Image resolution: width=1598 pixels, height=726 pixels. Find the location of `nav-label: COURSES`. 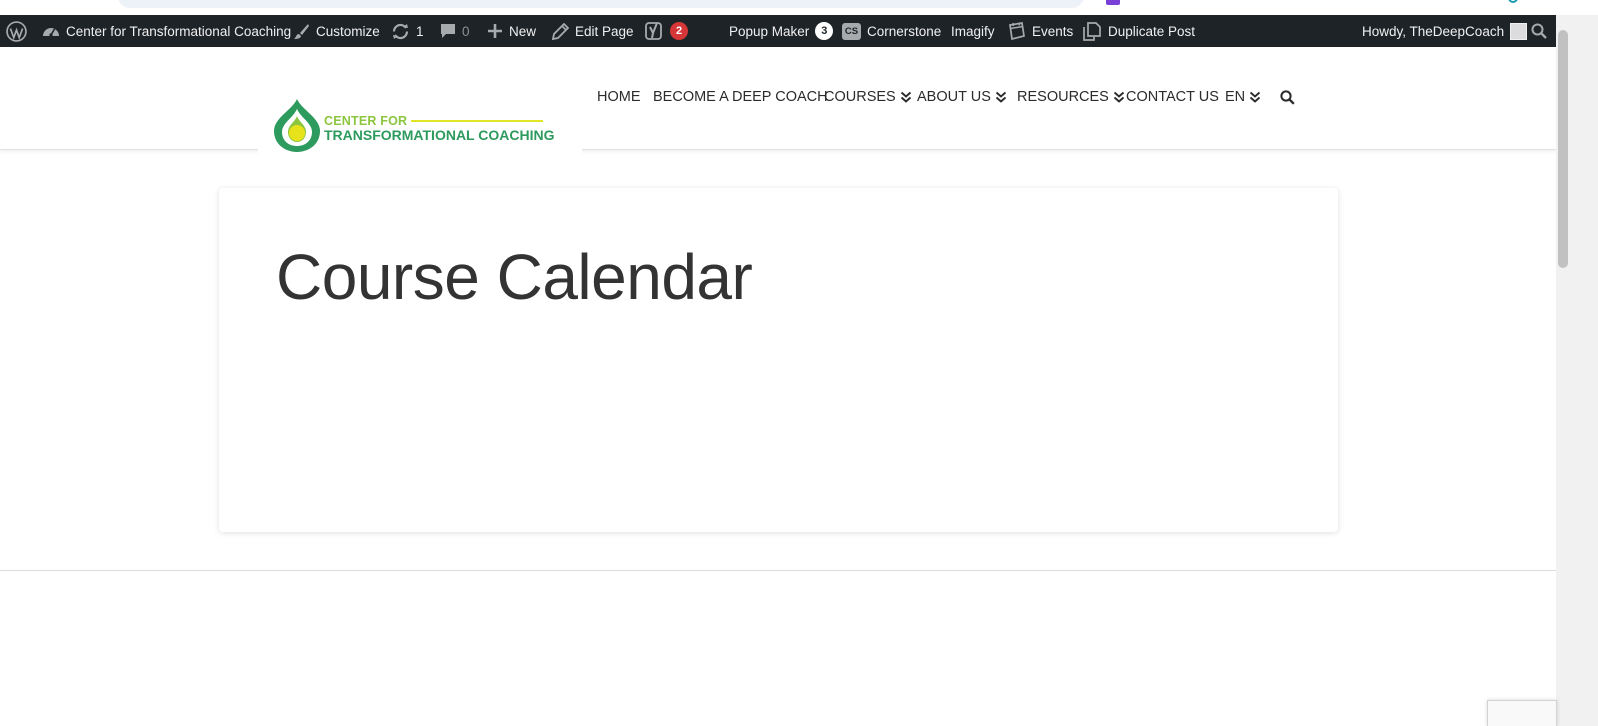

nav-label: COURSES is located at coordinates (860, 97).